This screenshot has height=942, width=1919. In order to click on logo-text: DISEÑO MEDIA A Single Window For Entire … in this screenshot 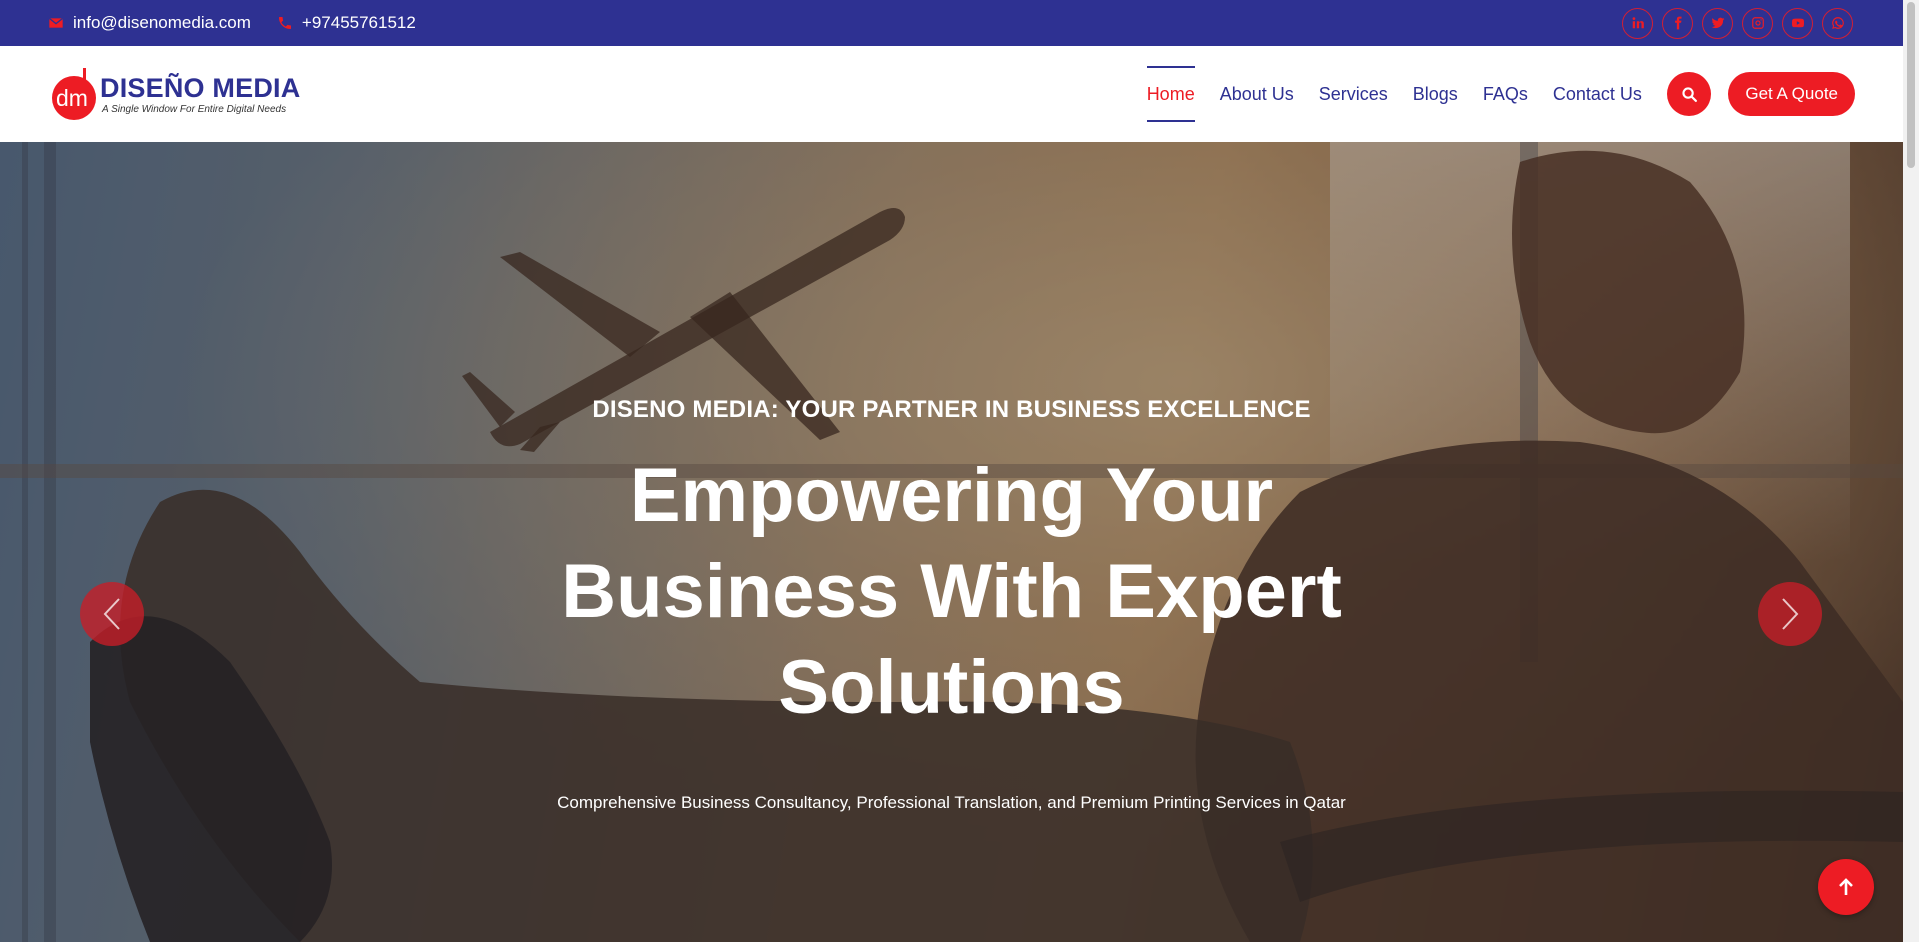, I will do `click(200, 94)`.